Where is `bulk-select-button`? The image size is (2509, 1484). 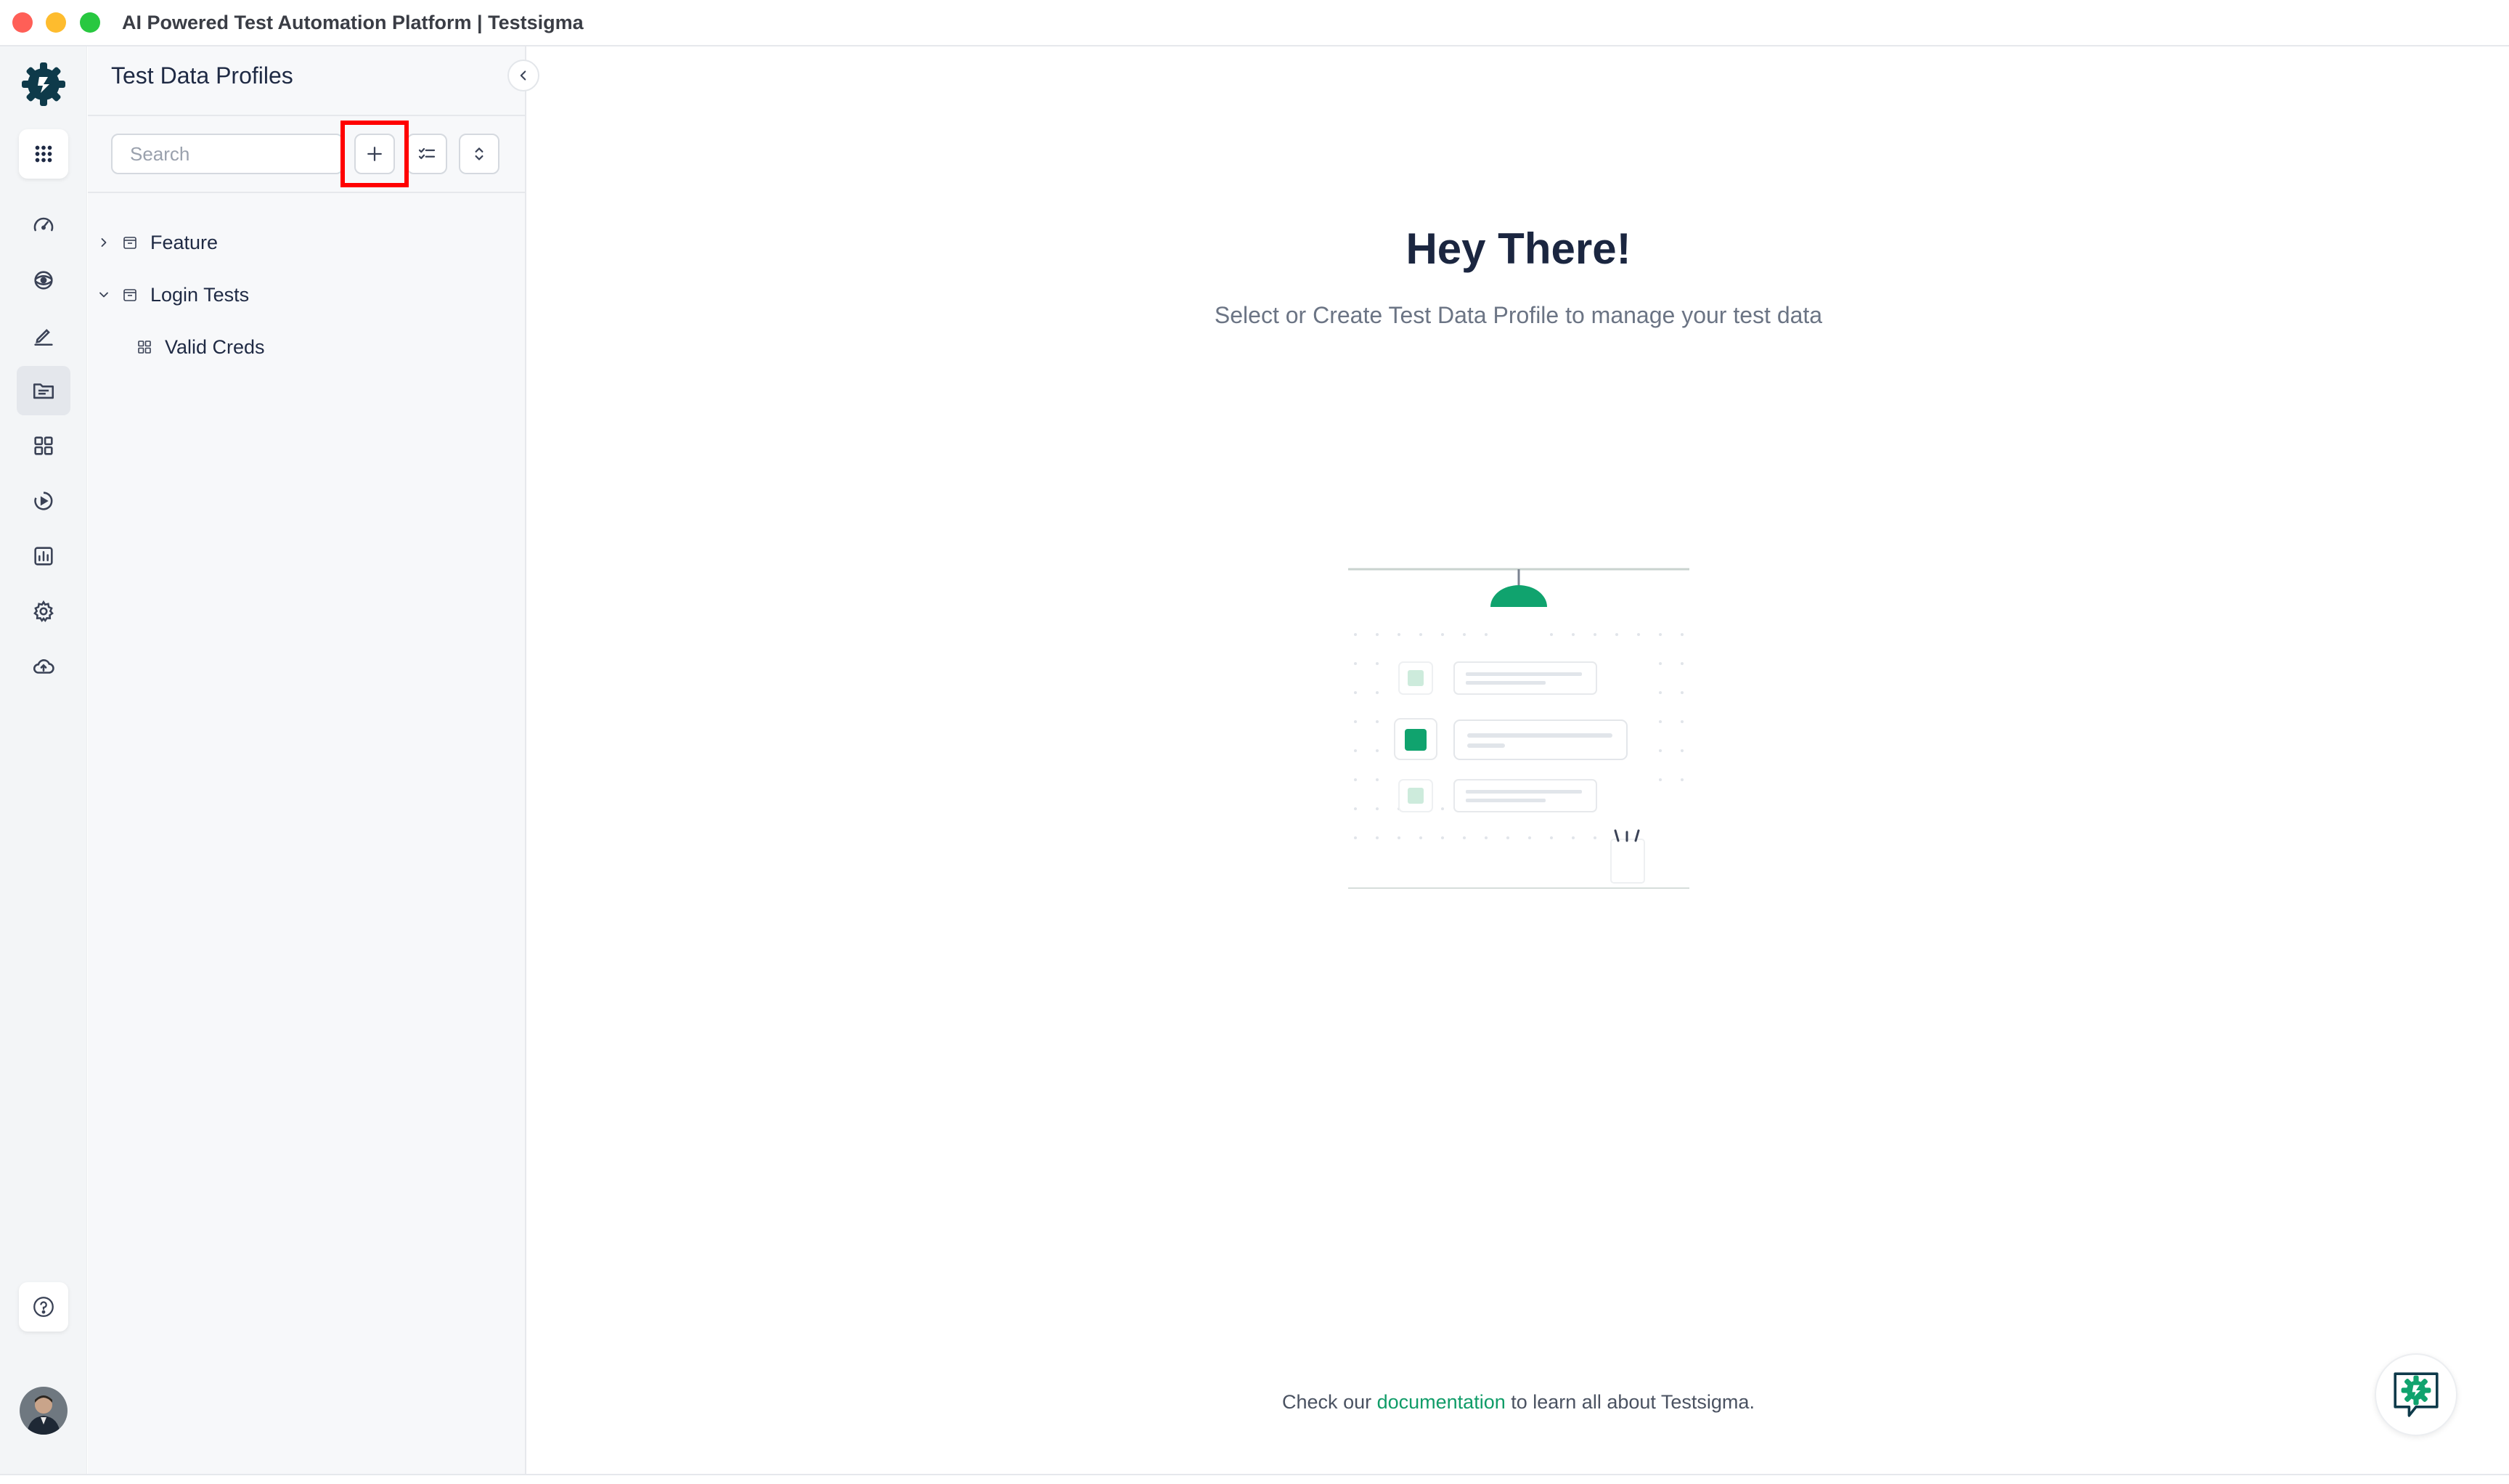 bulk-select-button is located at coordinates (427, 154).